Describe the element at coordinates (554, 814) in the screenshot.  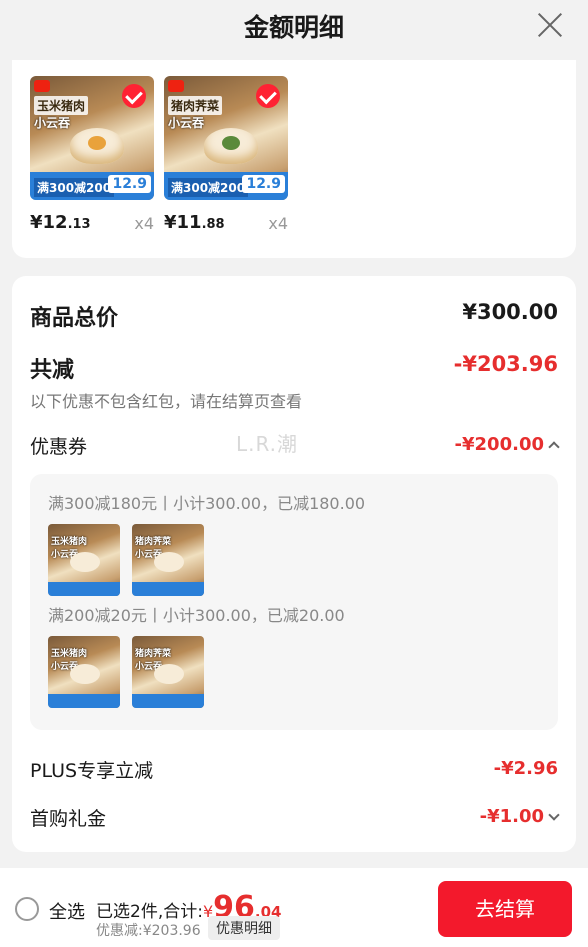
I see `chevron-down-icon` at that location.